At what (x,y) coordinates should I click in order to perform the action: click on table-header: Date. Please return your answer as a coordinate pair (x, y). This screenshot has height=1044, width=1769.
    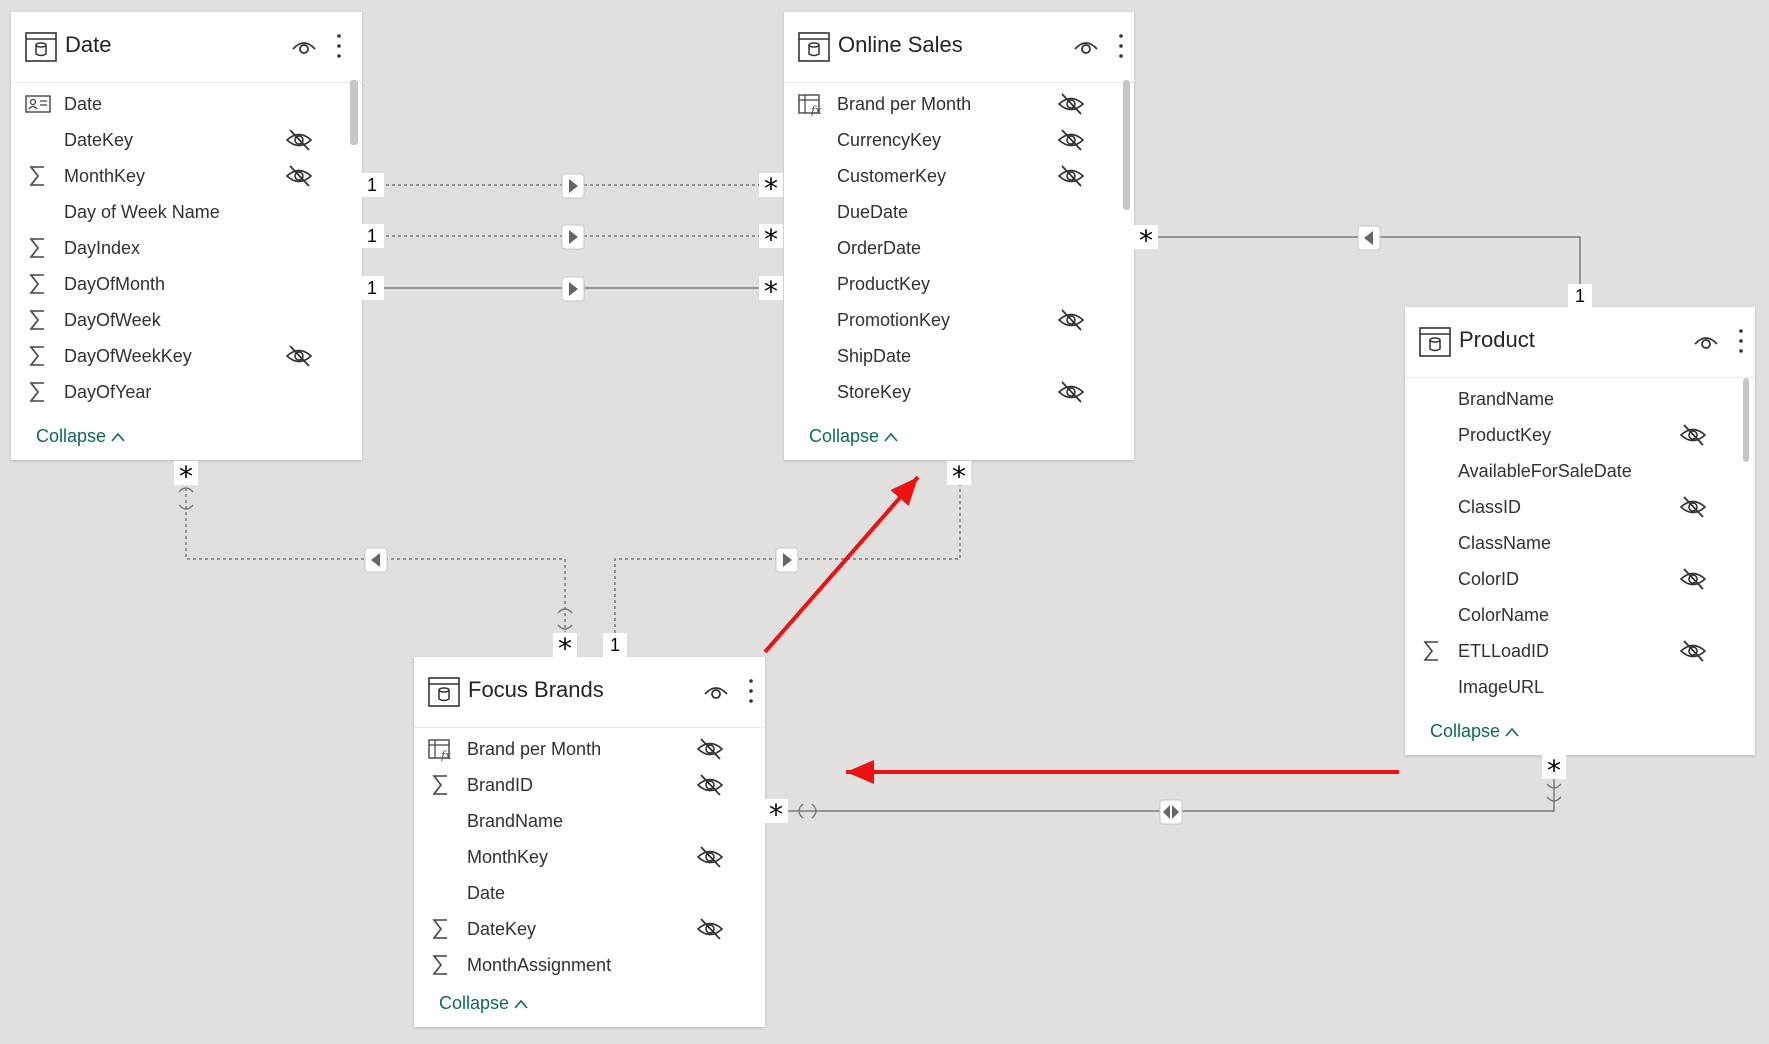
    Looking at the image, I should click on (186, 47).